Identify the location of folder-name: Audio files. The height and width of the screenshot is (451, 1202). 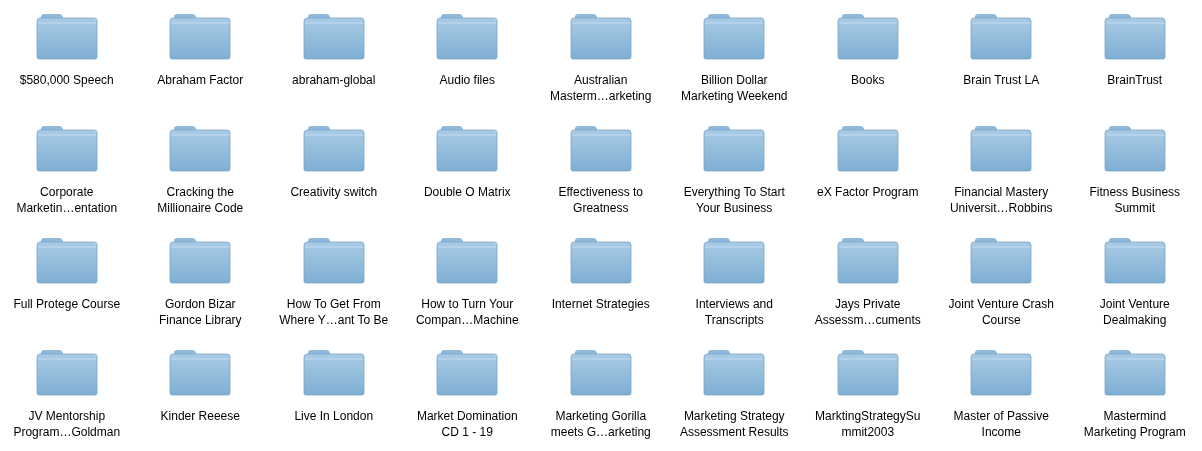
(467, 80).